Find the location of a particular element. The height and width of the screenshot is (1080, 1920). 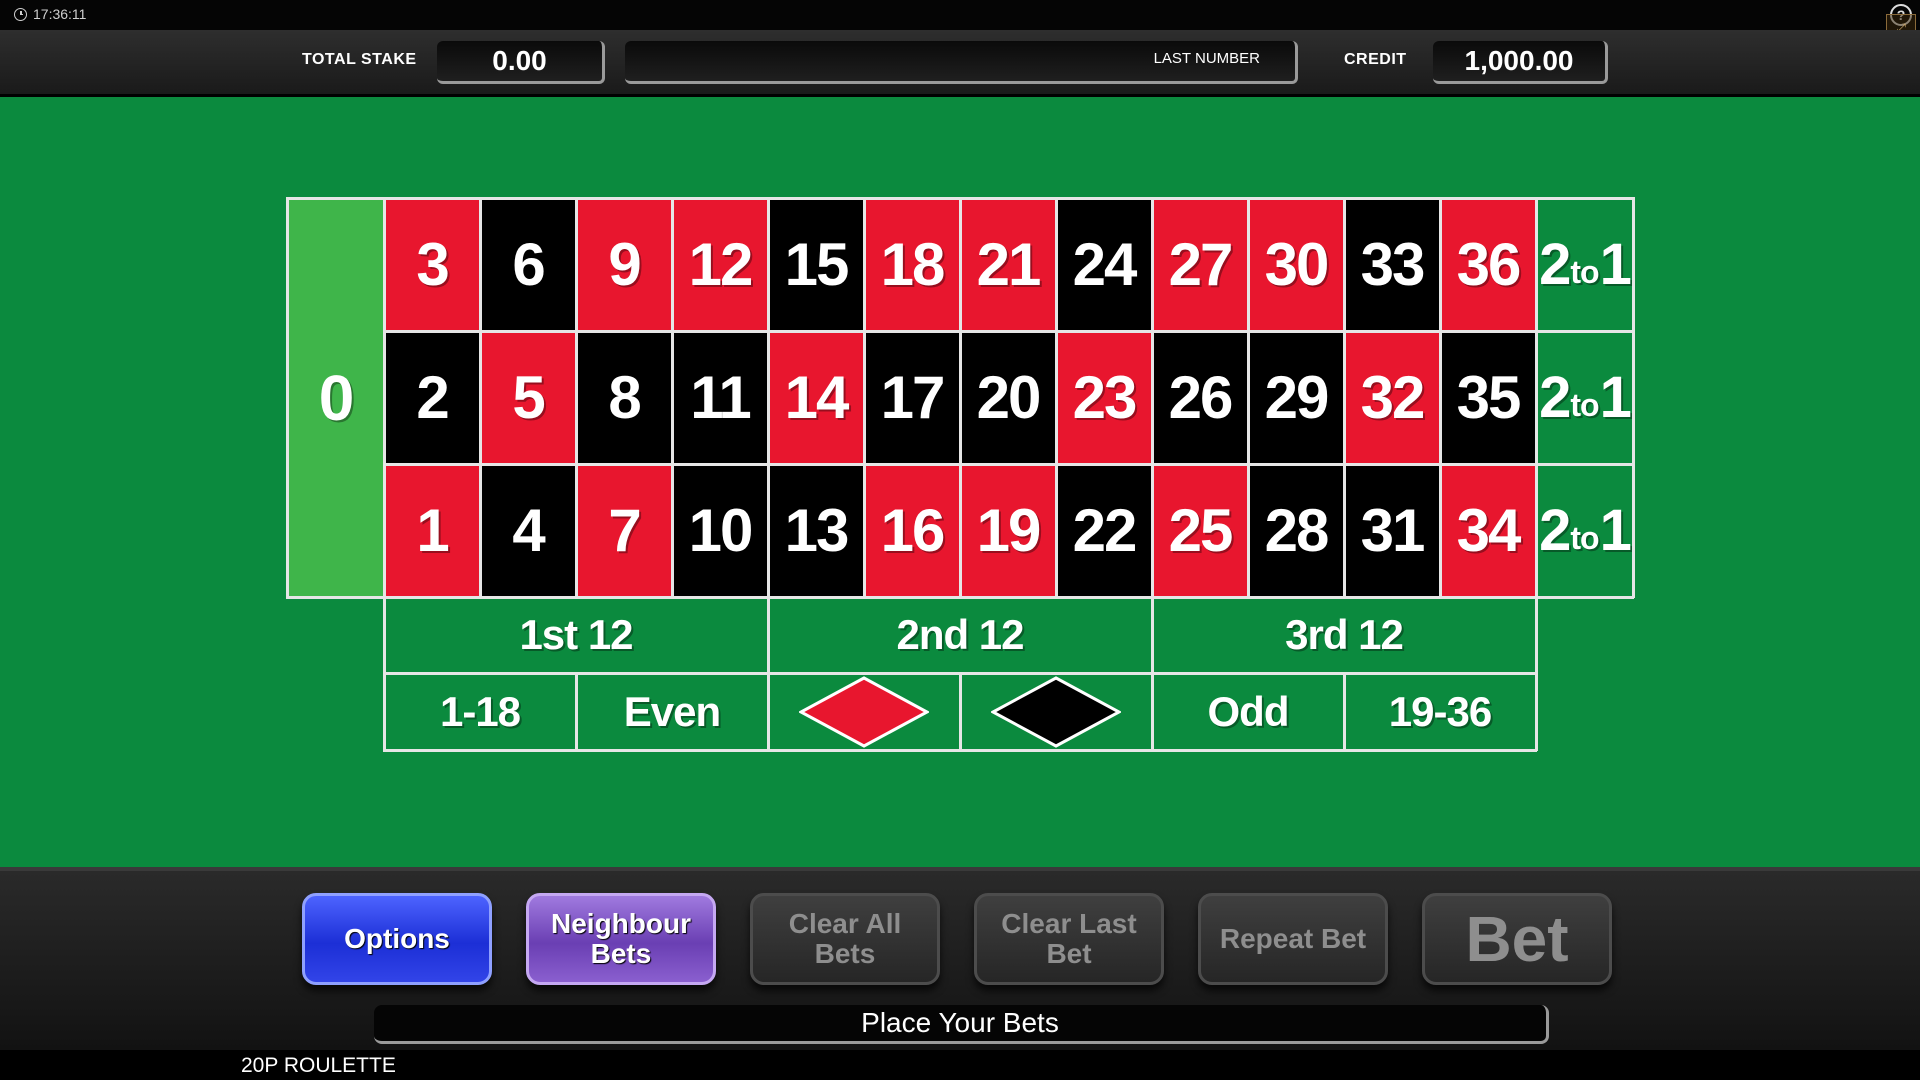

number-cell-27-label: 27 is located at coordinates (1201, 264).